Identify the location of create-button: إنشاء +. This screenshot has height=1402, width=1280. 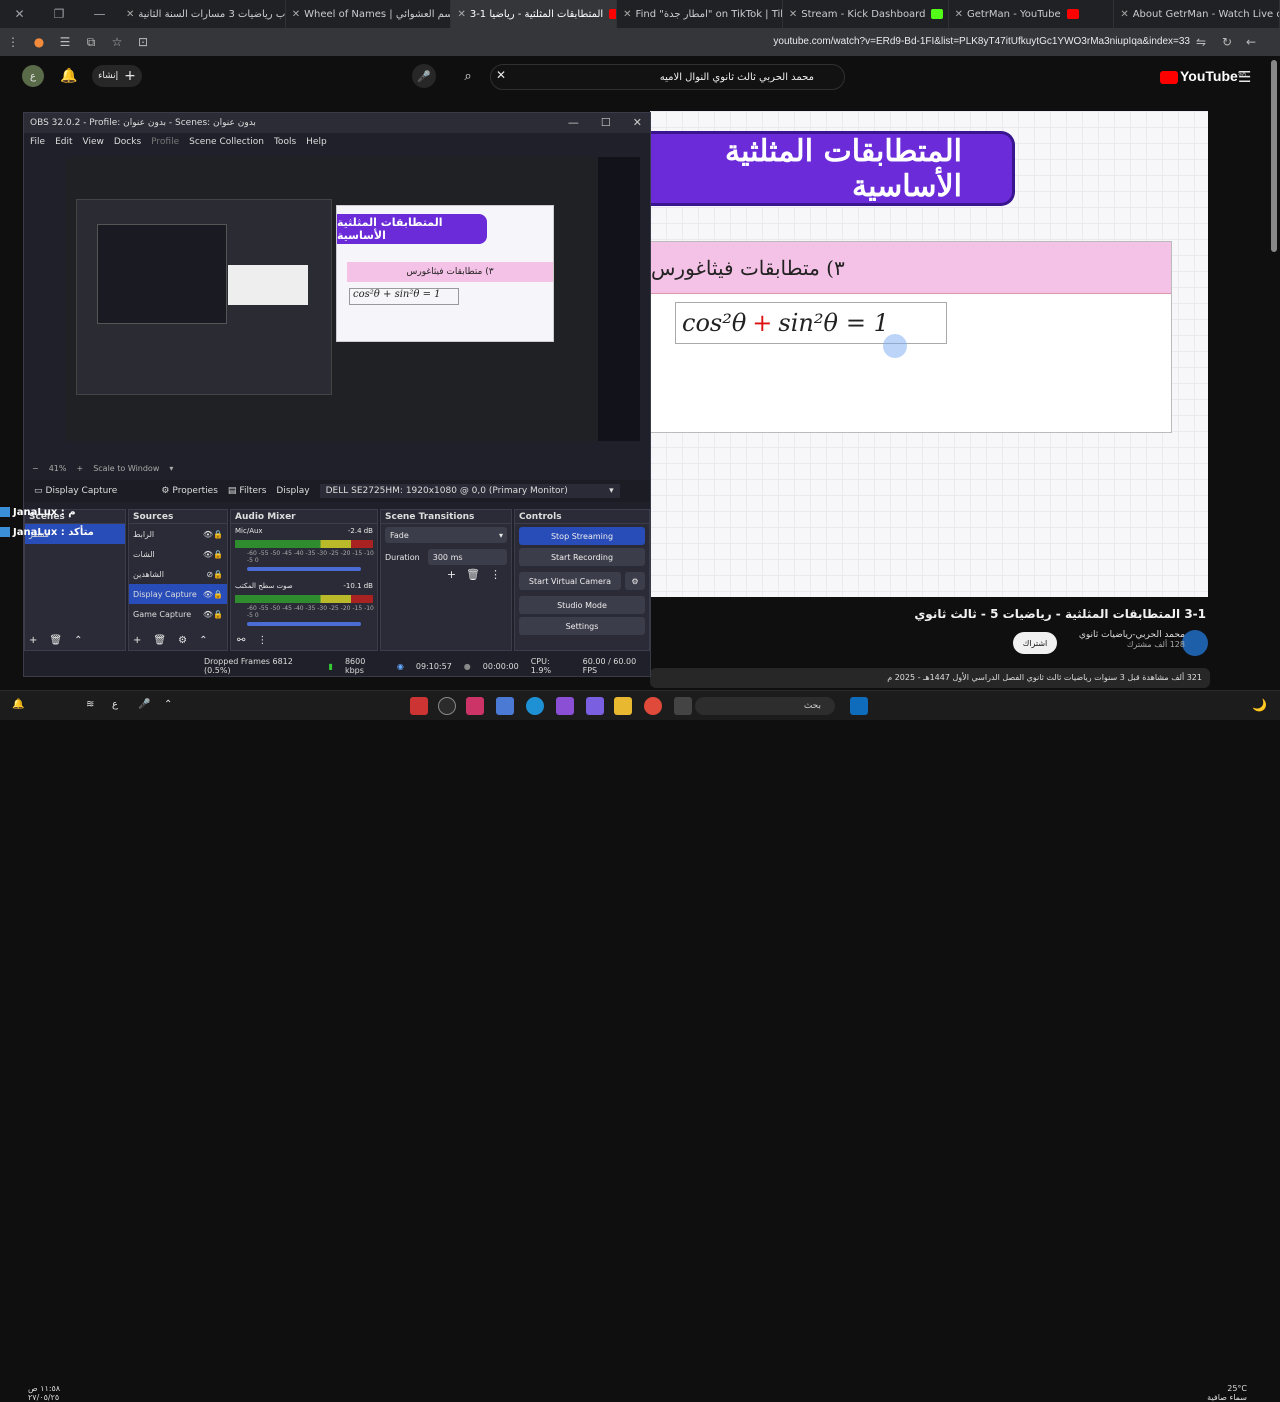
(117, 76).